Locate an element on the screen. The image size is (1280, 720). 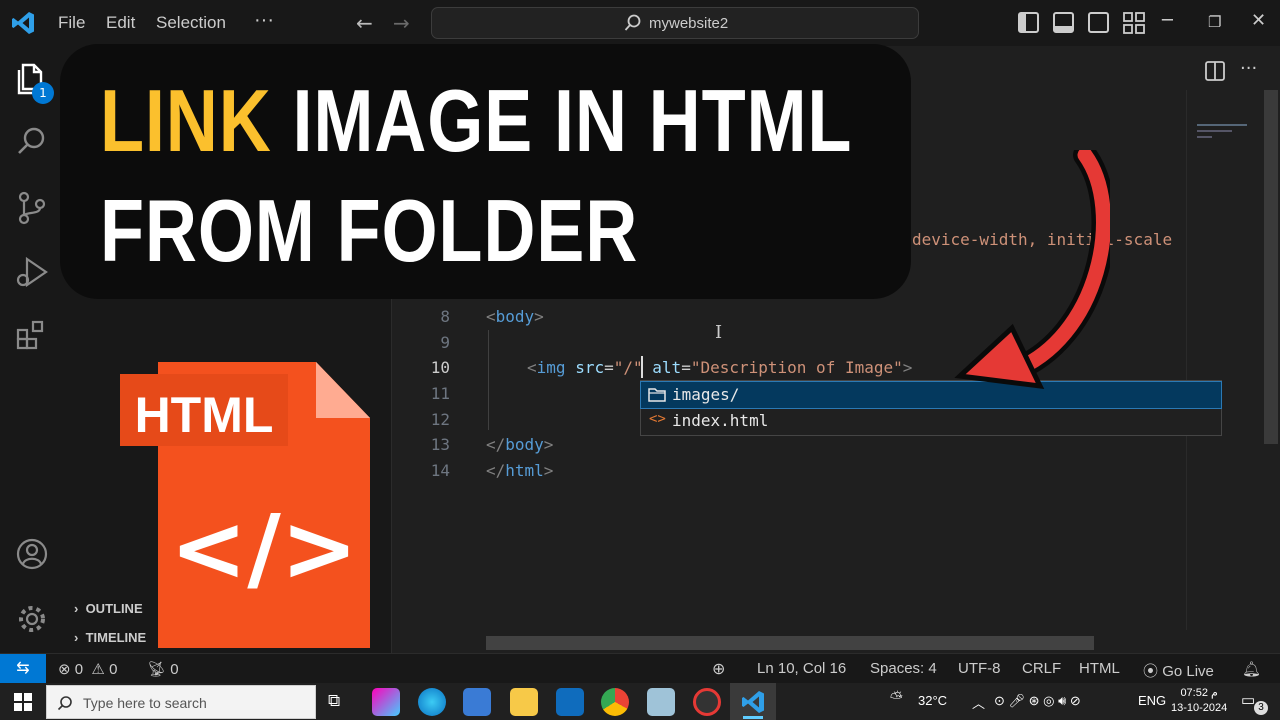
system-clock: 07:52 م 13-10-2024 is located at coordinates (1199, 701).